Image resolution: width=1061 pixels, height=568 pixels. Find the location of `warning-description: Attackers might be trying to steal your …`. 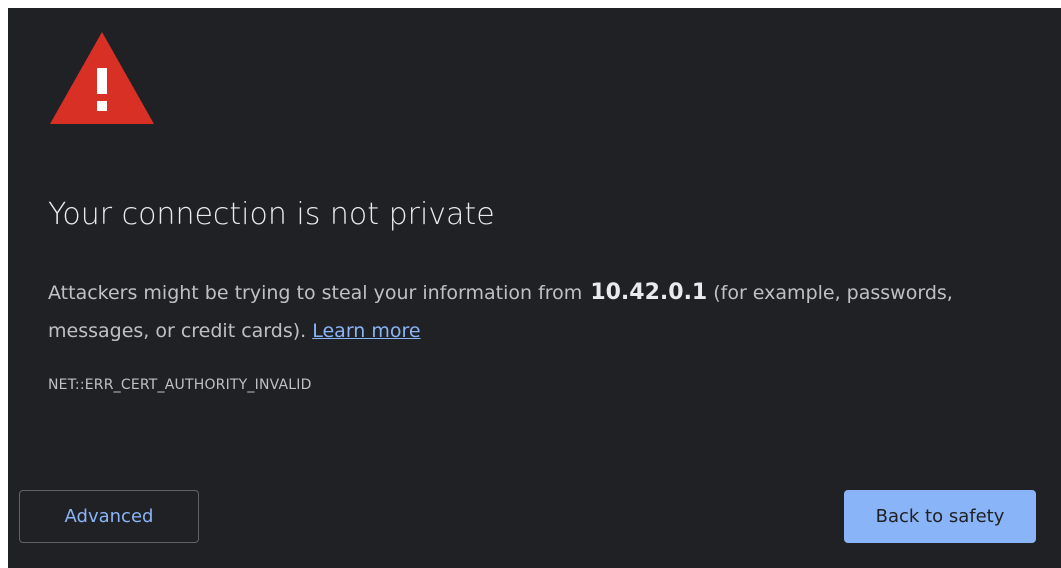

warning-description: Attackers might be trying to steal your … is located at coordinates (538, 312).